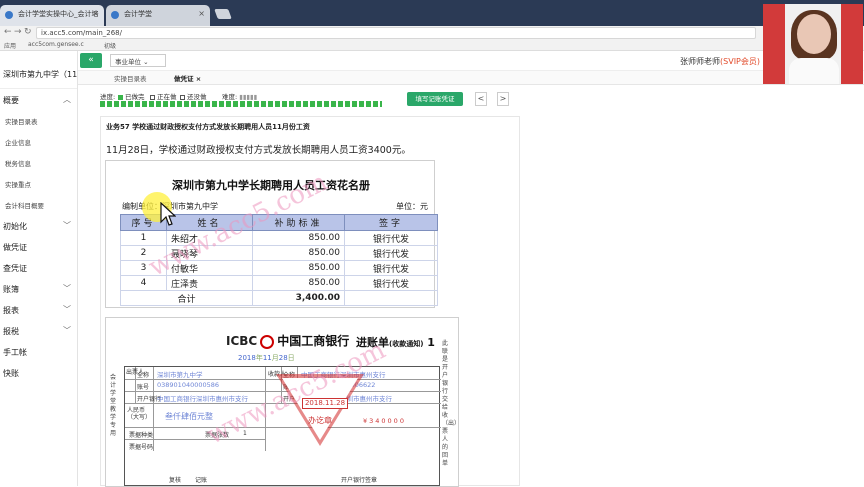 This screenshot has height=487, width=864. What do you see at coordinates (396, 33) in the screenshot?
I see `url-input: ix.acc5.com/main_268/` at bounding box center [396, 33].